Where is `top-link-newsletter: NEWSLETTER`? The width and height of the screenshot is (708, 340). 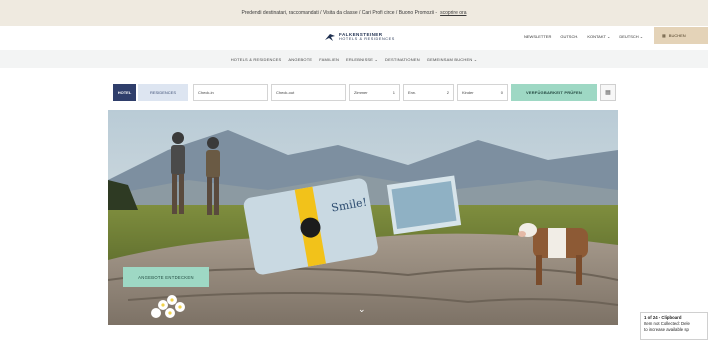
top-link-newsletter: NEWSLETTER is located at coordinates (537, 36).